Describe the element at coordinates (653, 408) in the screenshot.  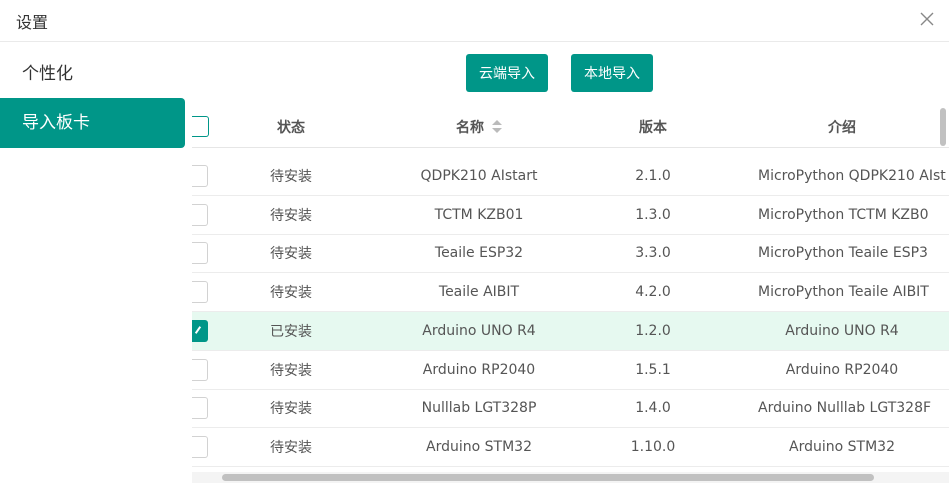
I see `row-version: 1.4.0` at that location.